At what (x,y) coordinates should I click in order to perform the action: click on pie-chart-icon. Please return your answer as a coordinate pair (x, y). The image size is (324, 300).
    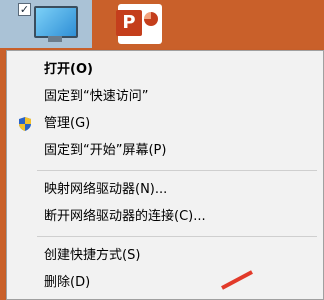
    Looking at the image, I should click on (151, 19).